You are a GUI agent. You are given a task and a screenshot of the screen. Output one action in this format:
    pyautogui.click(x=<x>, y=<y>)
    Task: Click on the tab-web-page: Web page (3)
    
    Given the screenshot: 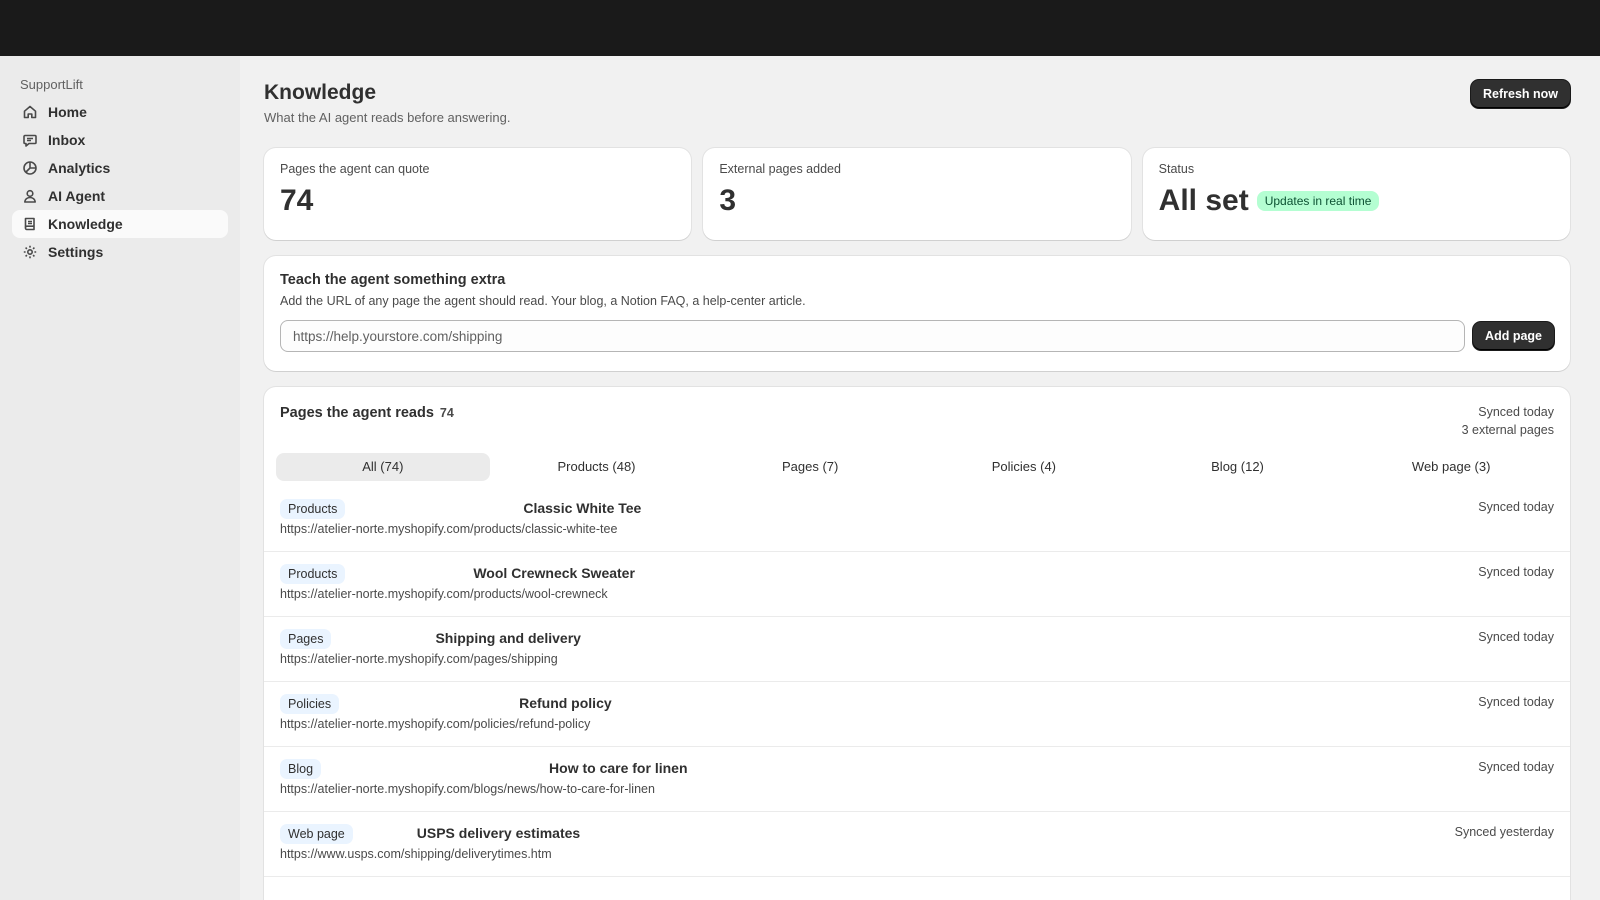 What is the action you would take?
    pyautogui.click(x=1451, y=467)
    